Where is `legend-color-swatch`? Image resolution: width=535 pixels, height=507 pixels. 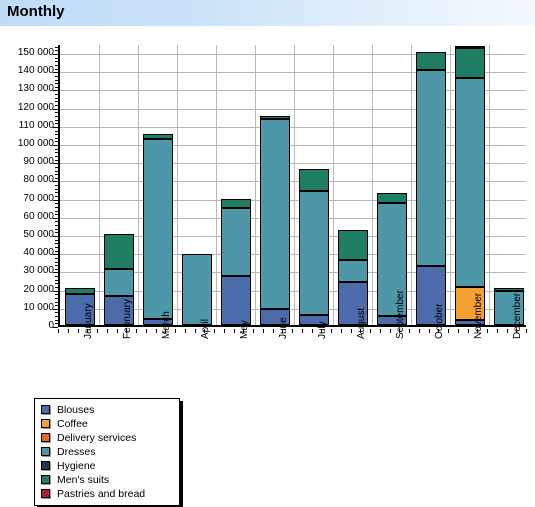
legend-color-swatch is located at coordinates (45, 437).